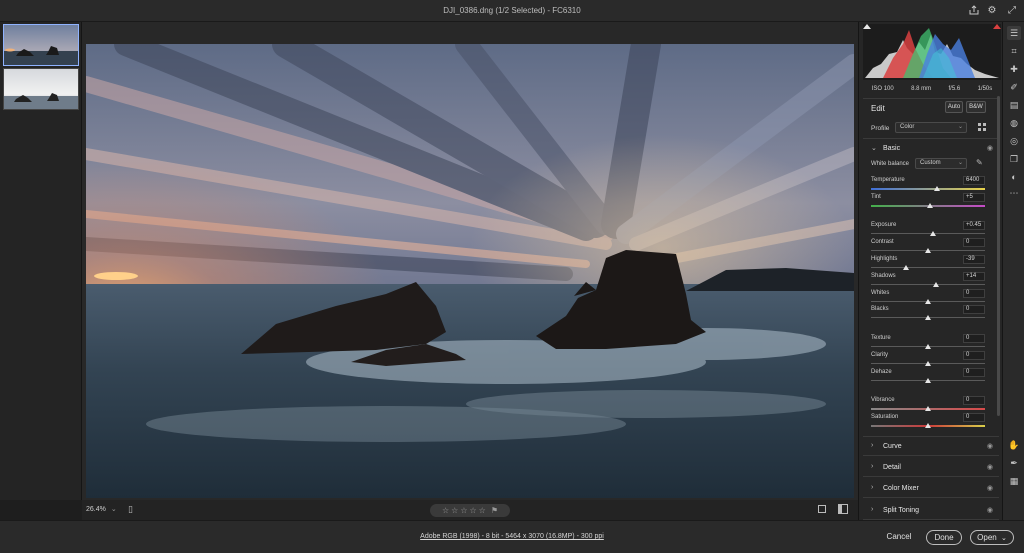 The image size is (1024, 553). What do you see at coordinates (1014, 123) in the screenshot?
I see `radial-filter-icon: ◍` at bounding box center [1014, 123].